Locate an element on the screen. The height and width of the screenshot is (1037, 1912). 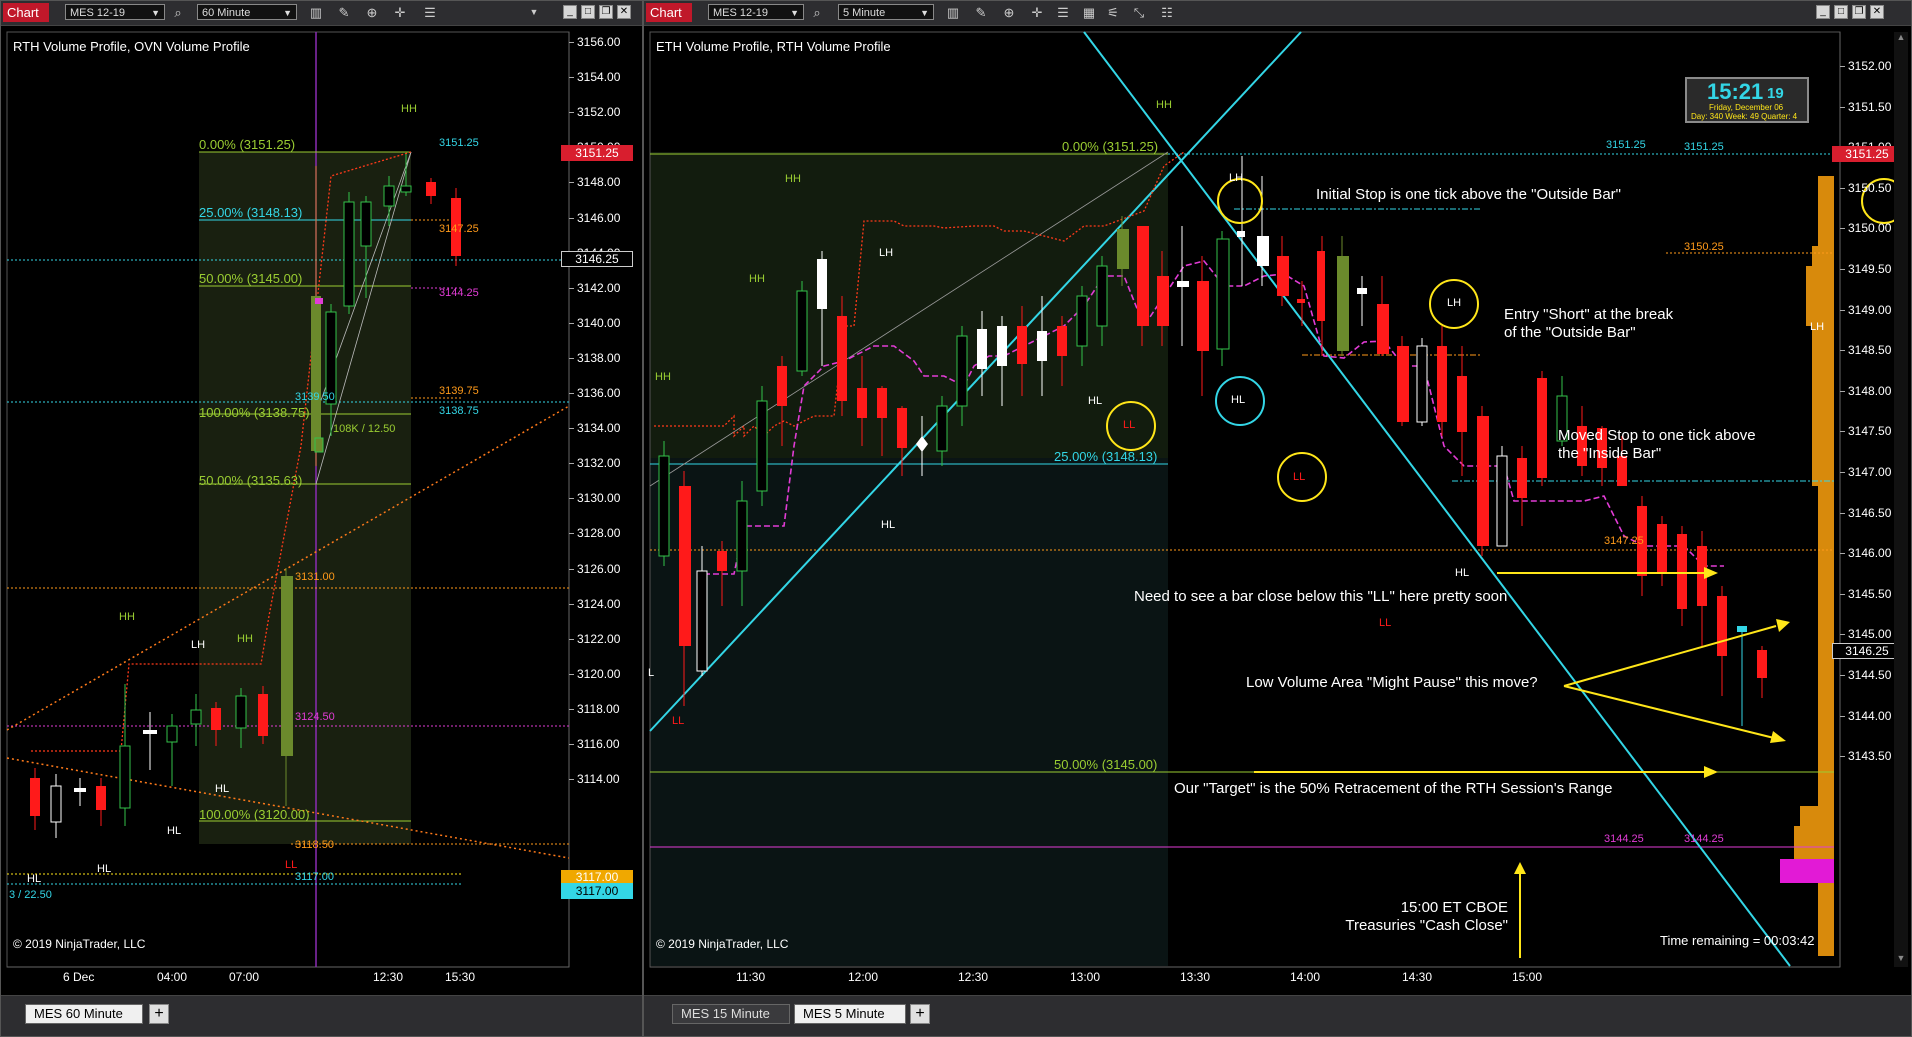
clock-seconds: 19 is located at coordinates (1775, 93).